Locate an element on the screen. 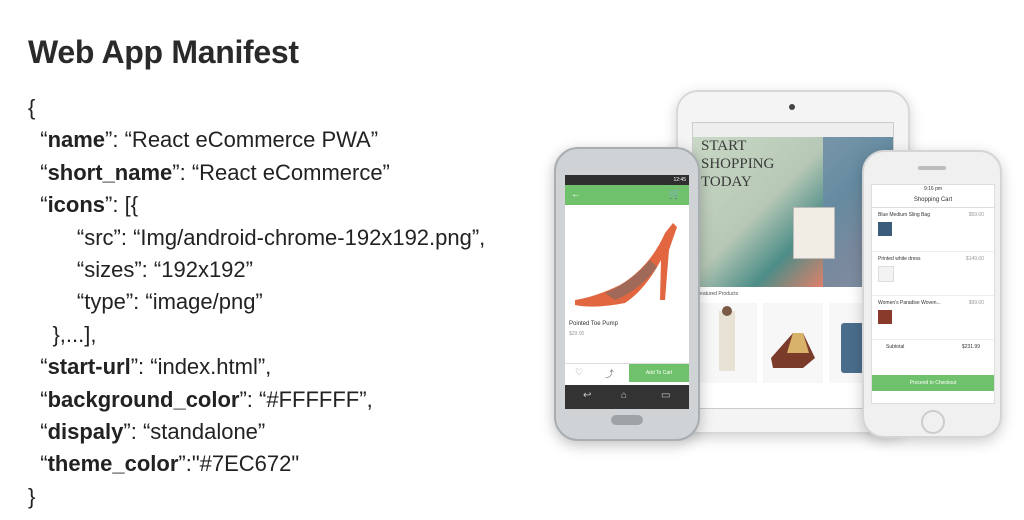 The width and height of the screenshot is (1024, 520). recent-apps-icon: ▭ is located at coordinates (665, 395).